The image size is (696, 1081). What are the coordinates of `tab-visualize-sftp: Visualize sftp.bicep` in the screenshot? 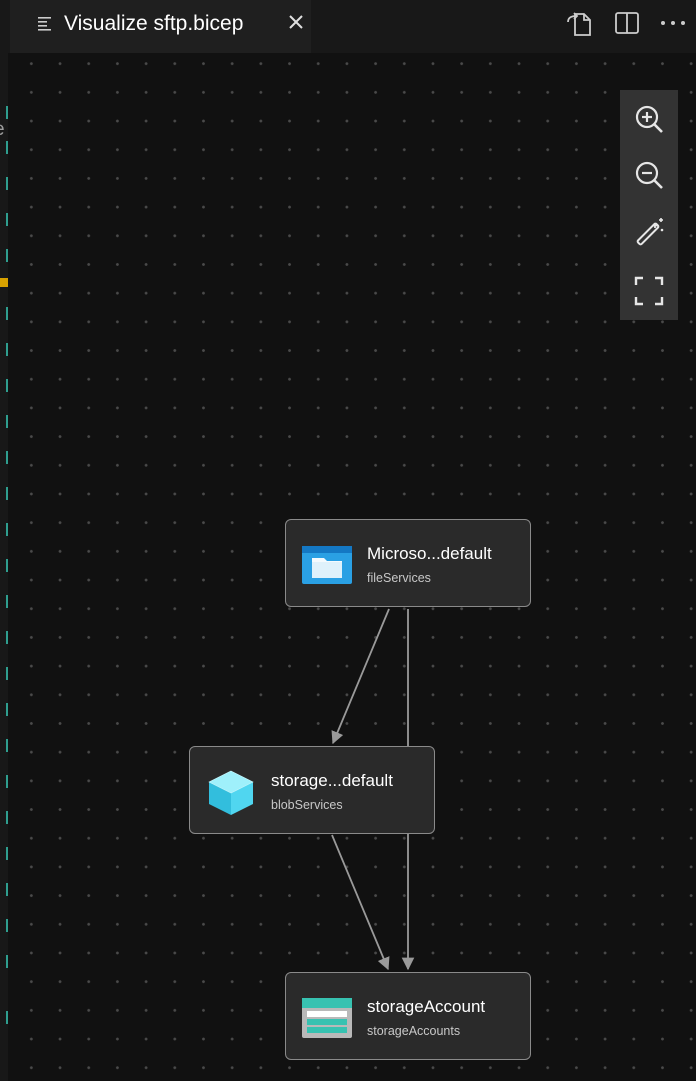 It's located at (160, 26).